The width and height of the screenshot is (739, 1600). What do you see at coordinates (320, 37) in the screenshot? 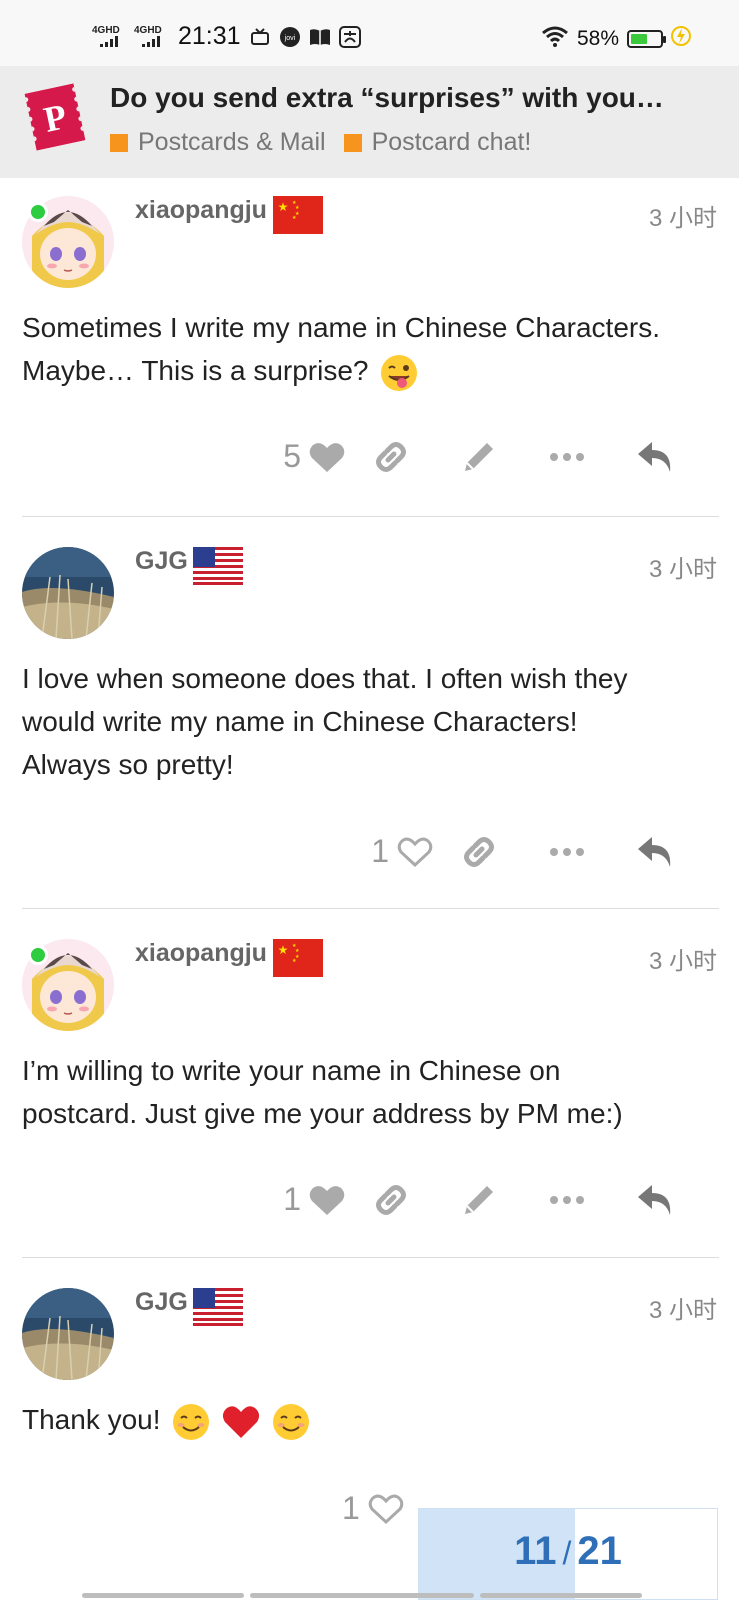
I see `book-app-icon` at bounding box center [320, 37].